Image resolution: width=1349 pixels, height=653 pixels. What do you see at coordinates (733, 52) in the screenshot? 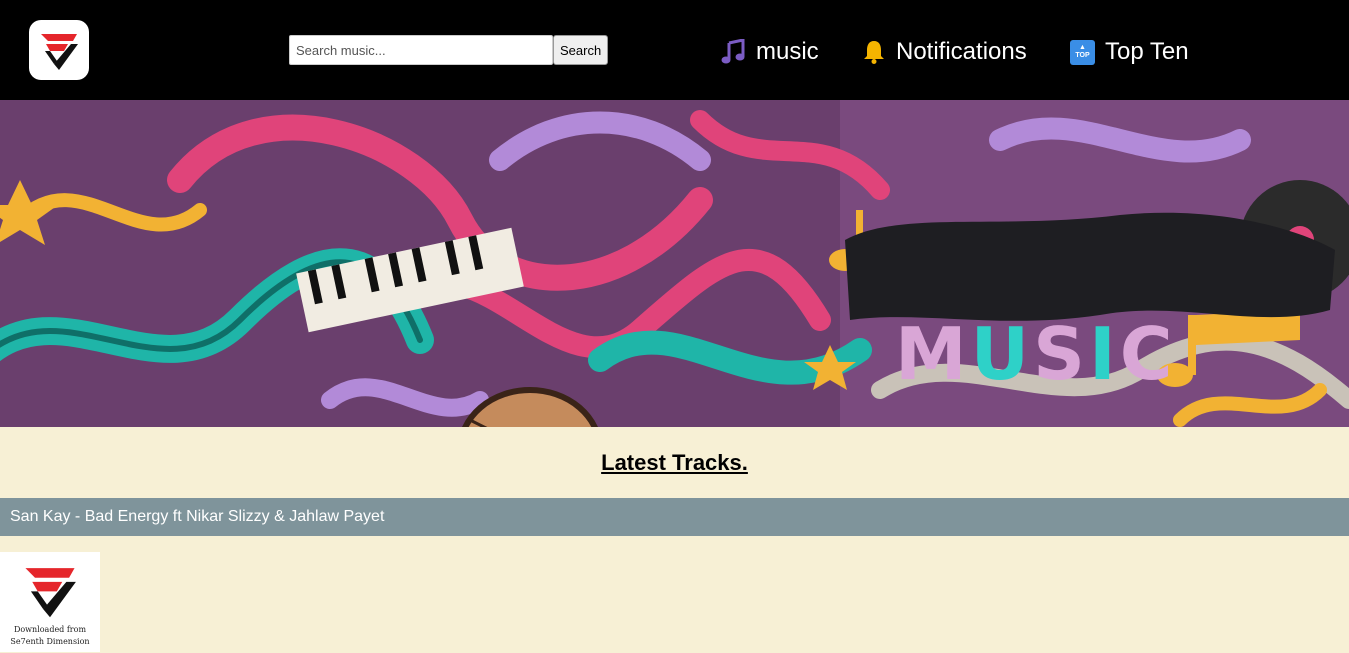
I see `music-note-icon` at bounding box center [733, 52].